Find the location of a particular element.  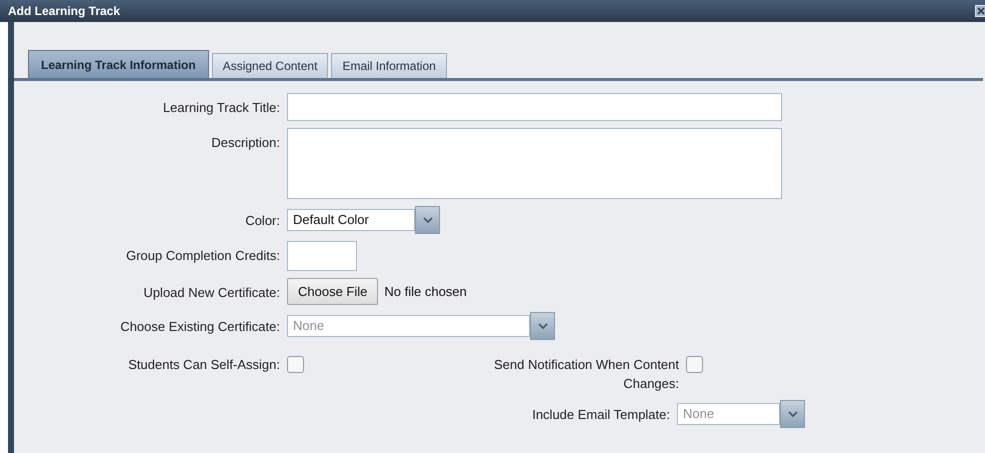

text-area is located at coordinates (534, 163).